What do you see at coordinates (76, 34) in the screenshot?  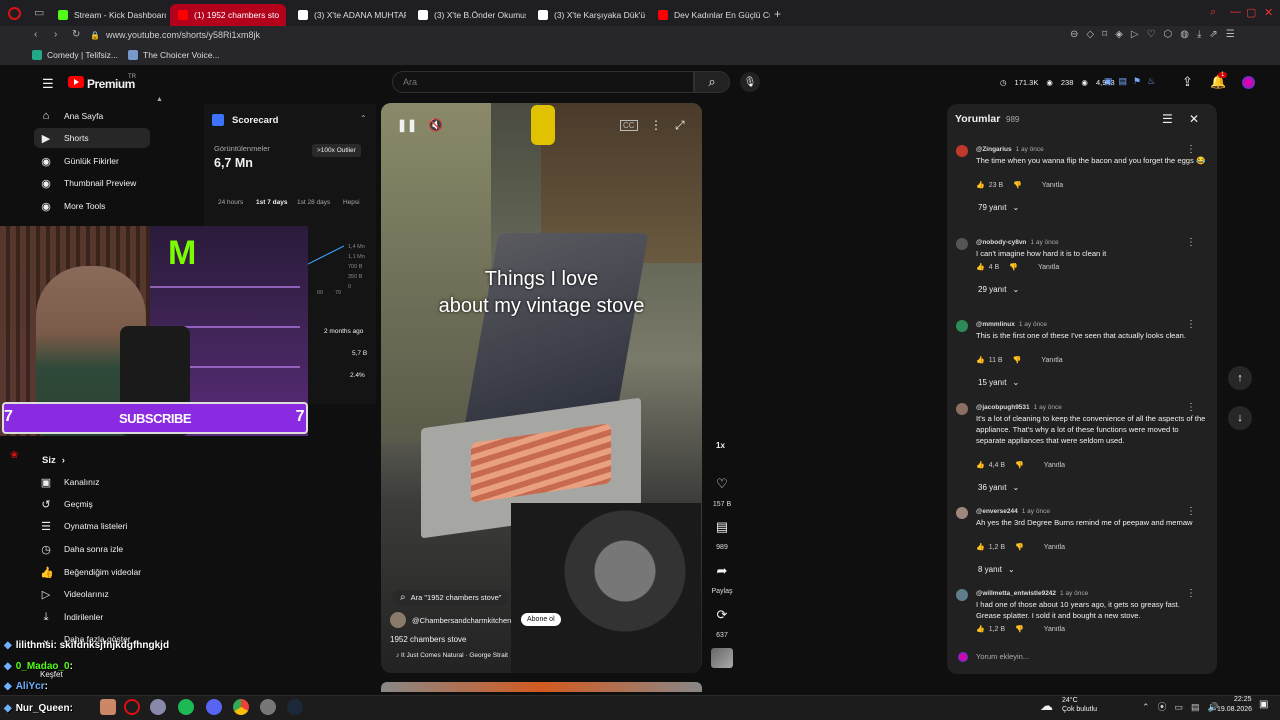 I see `reload-icon: ↻` at bounding box center [76, 34].